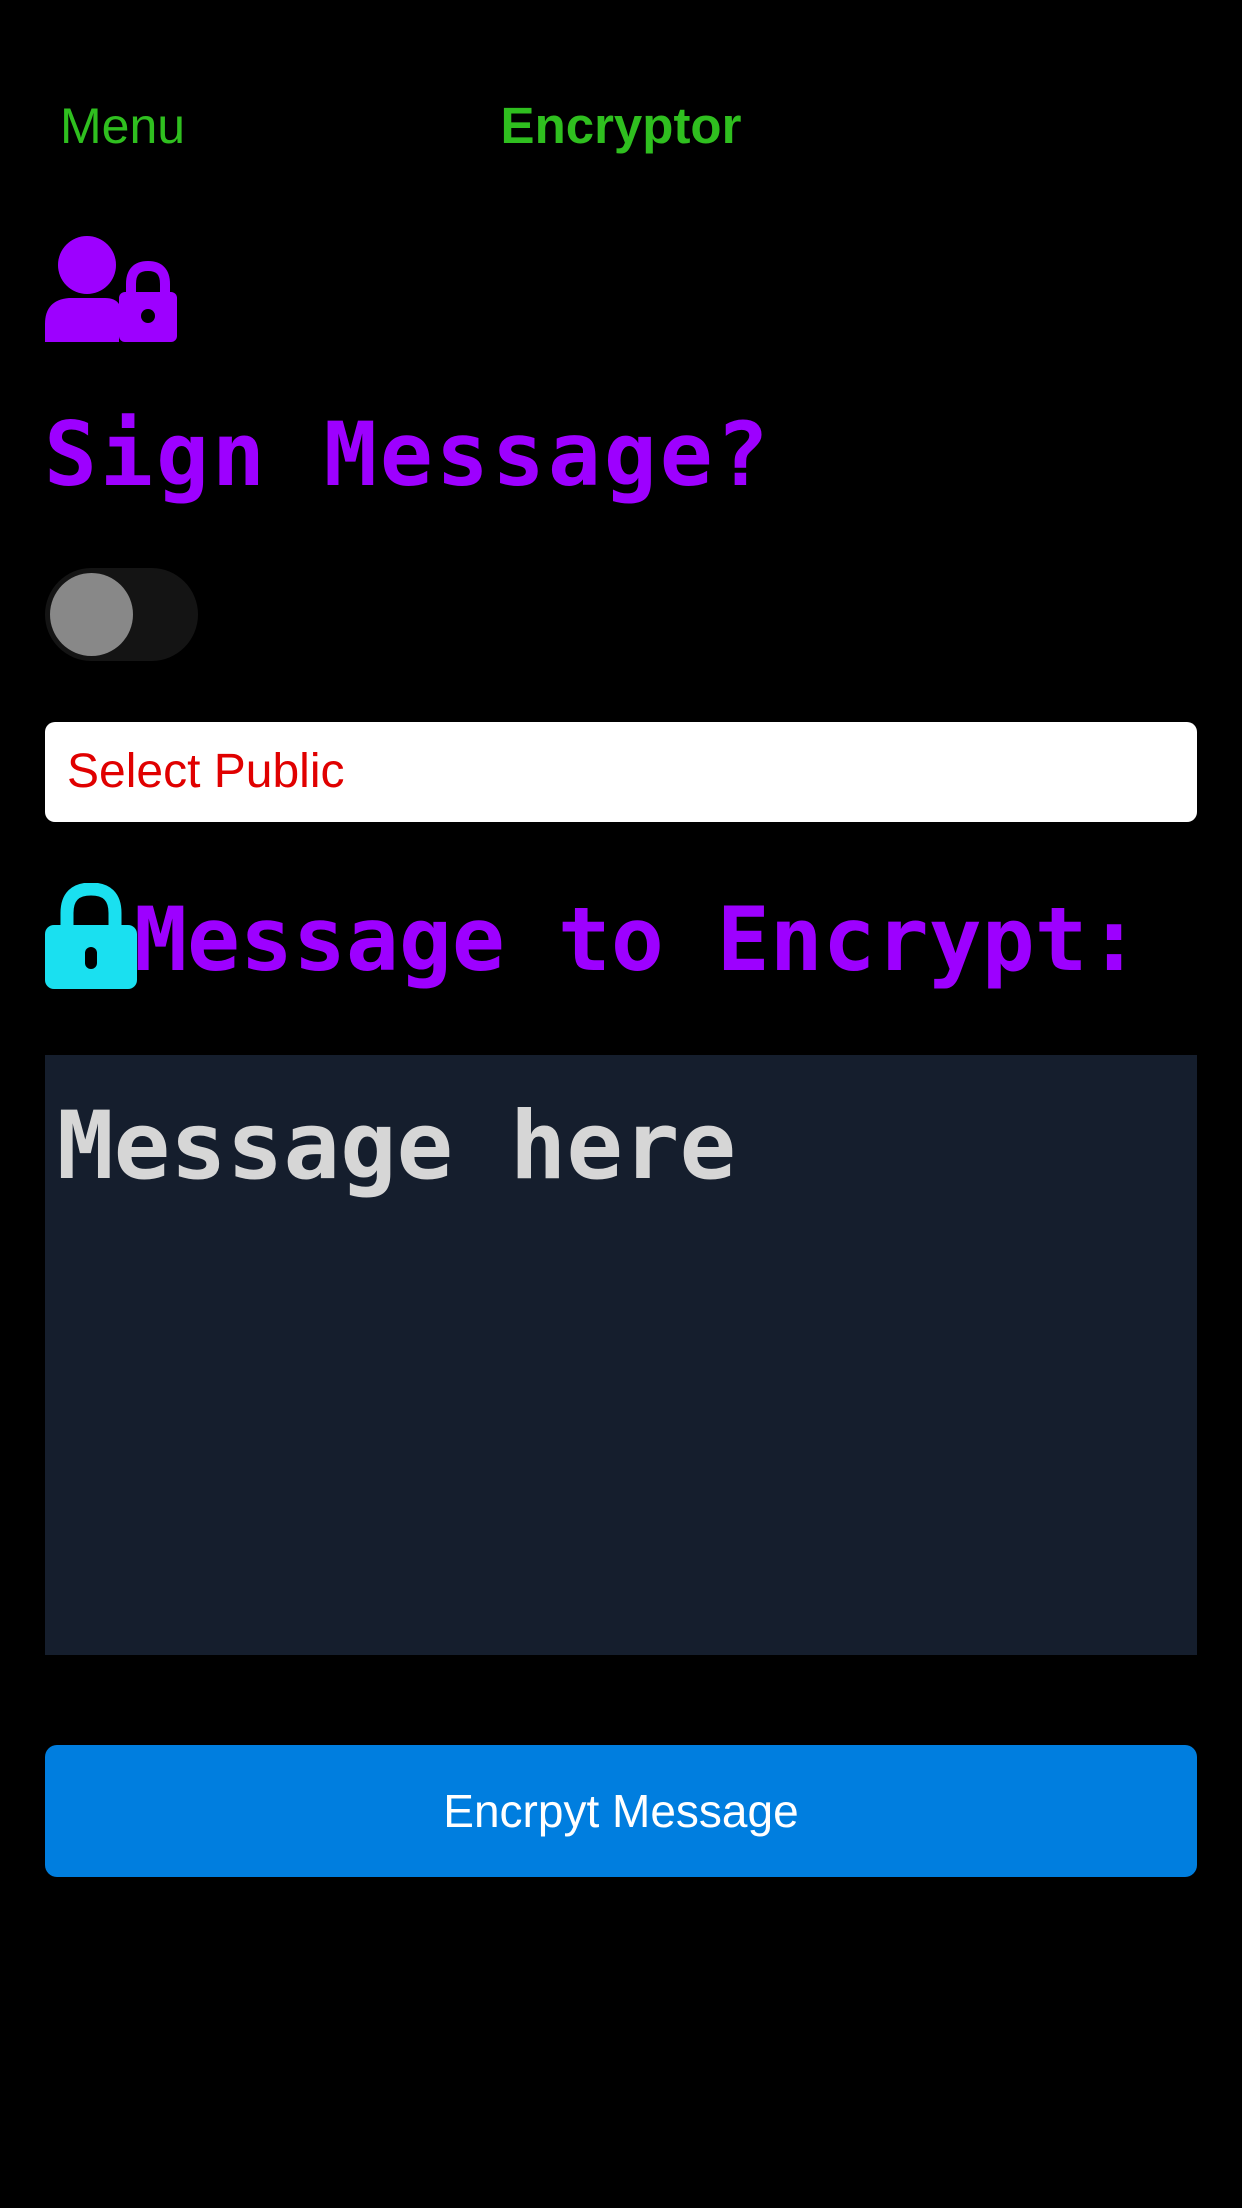 This screenshot has height=2208, width=1242. I want to click on encrypt-message-button: Encrpyt Message, so click(621, 1811).